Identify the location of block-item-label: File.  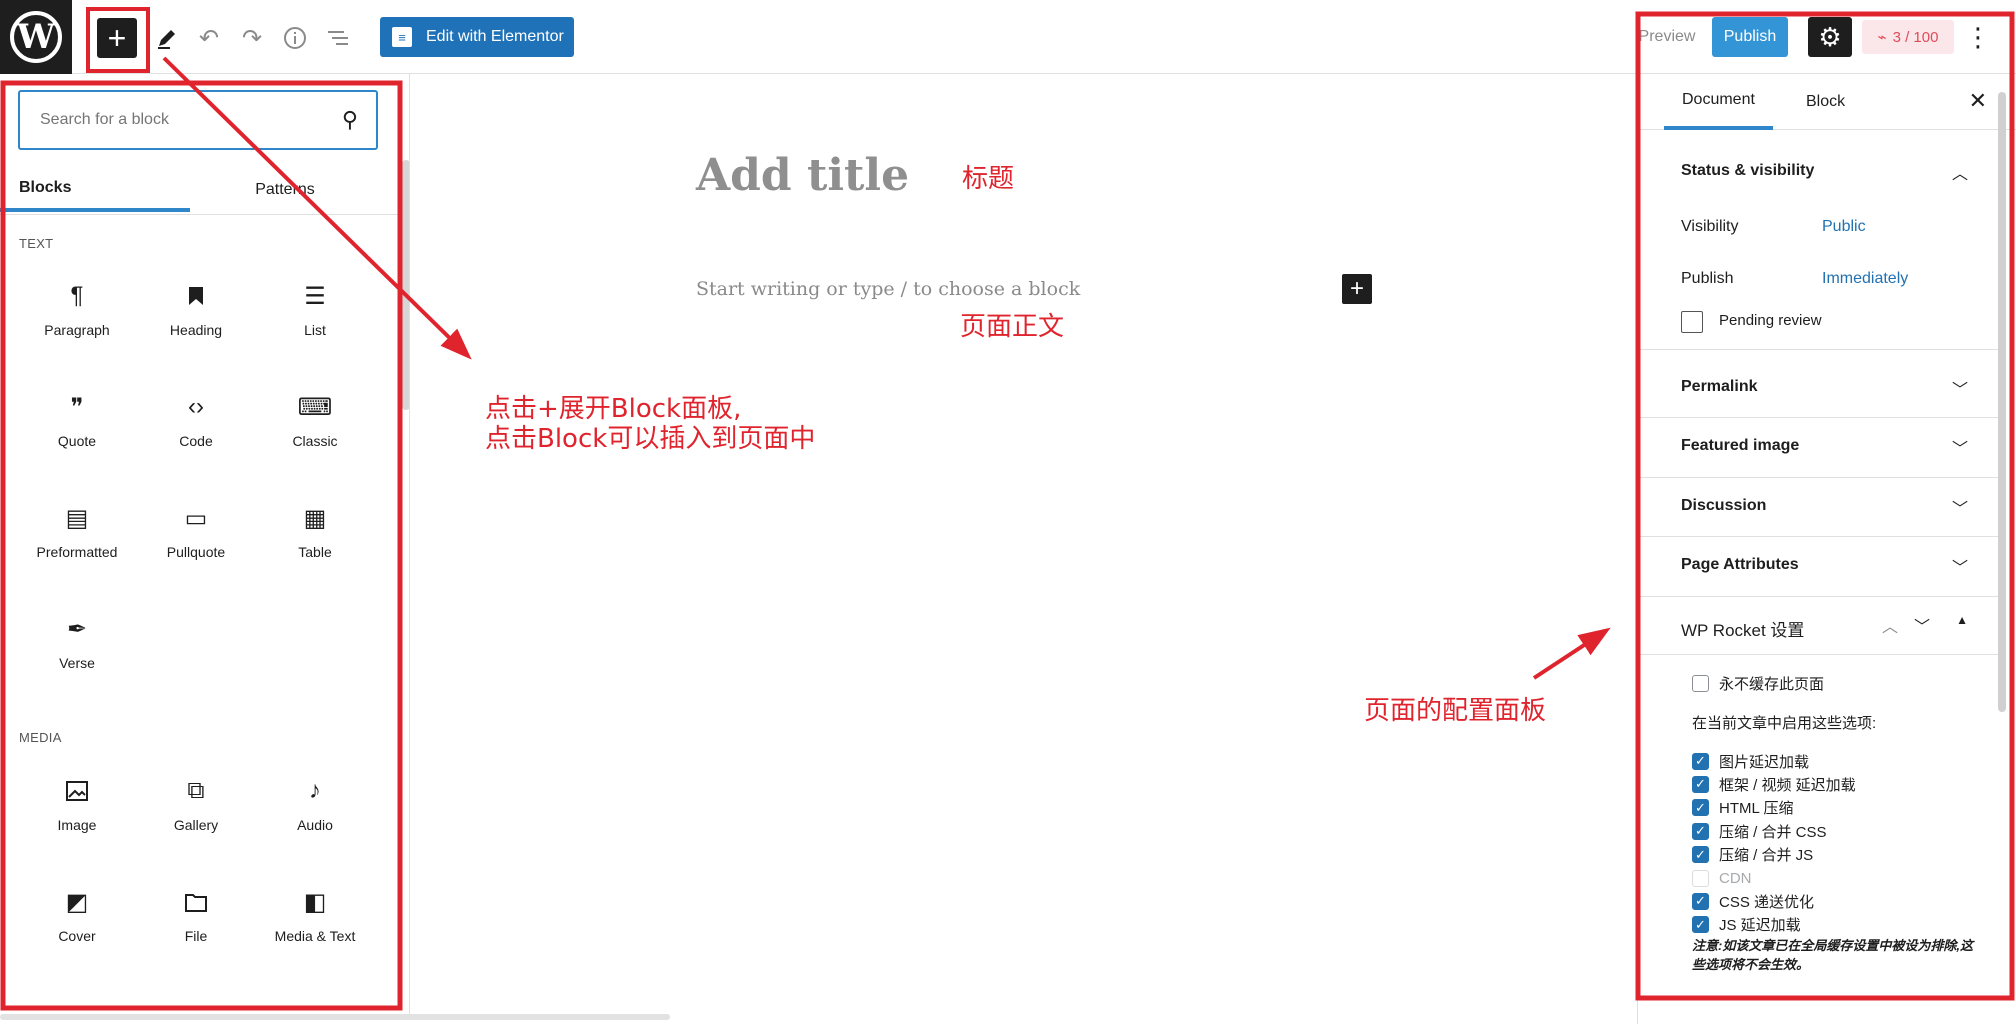
(196, 936).